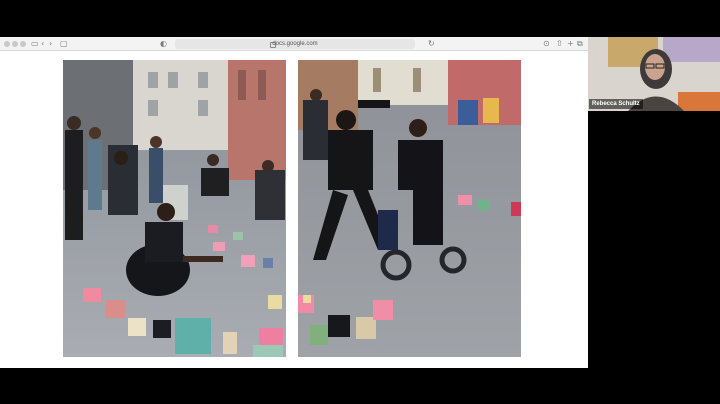 The image size is (720, 404). I want to click on new-tab-icon: +, so click(570, 44).